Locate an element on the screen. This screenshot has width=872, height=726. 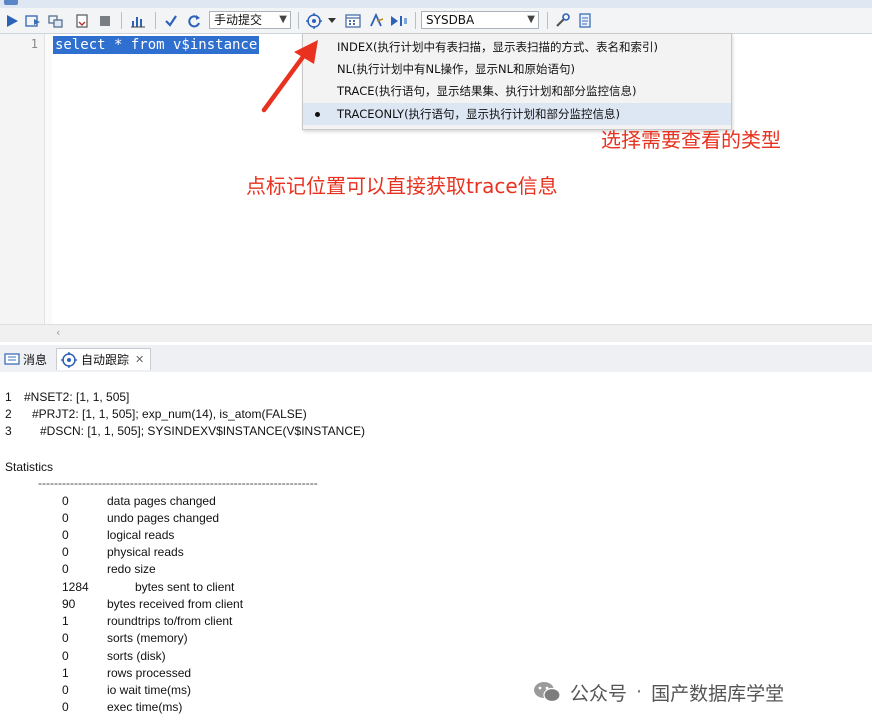
run-script-icon is located at coordinates (33, 20).